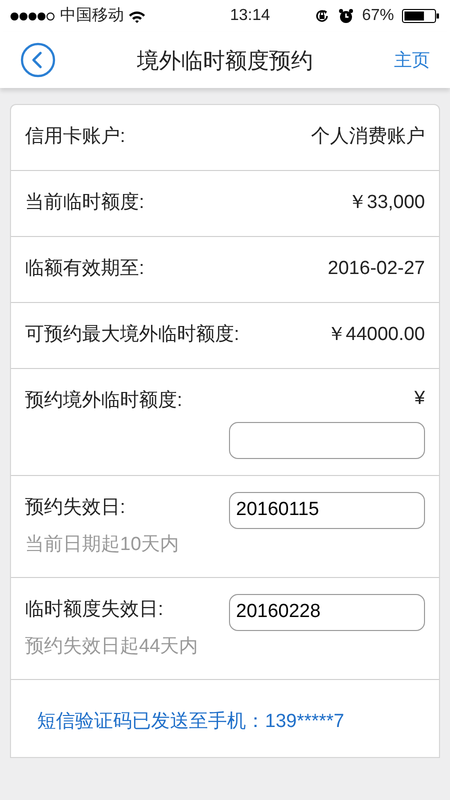 The image size is (450, 800). What do you see at coordinates (375, 335) in the screenshot?
I see `field-value: ￥44000.00` at bounding box center [375, 335].